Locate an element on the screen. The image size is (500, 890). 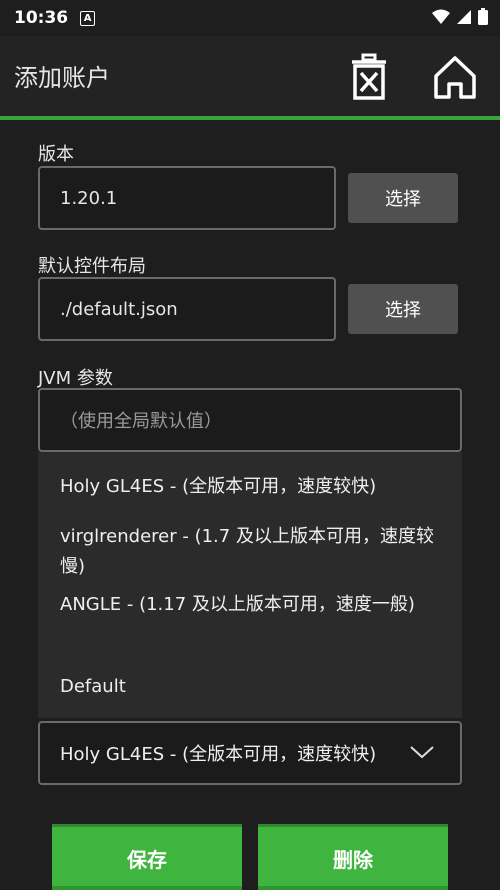
notification-a-icon: A is located at coordinates (88, 18).